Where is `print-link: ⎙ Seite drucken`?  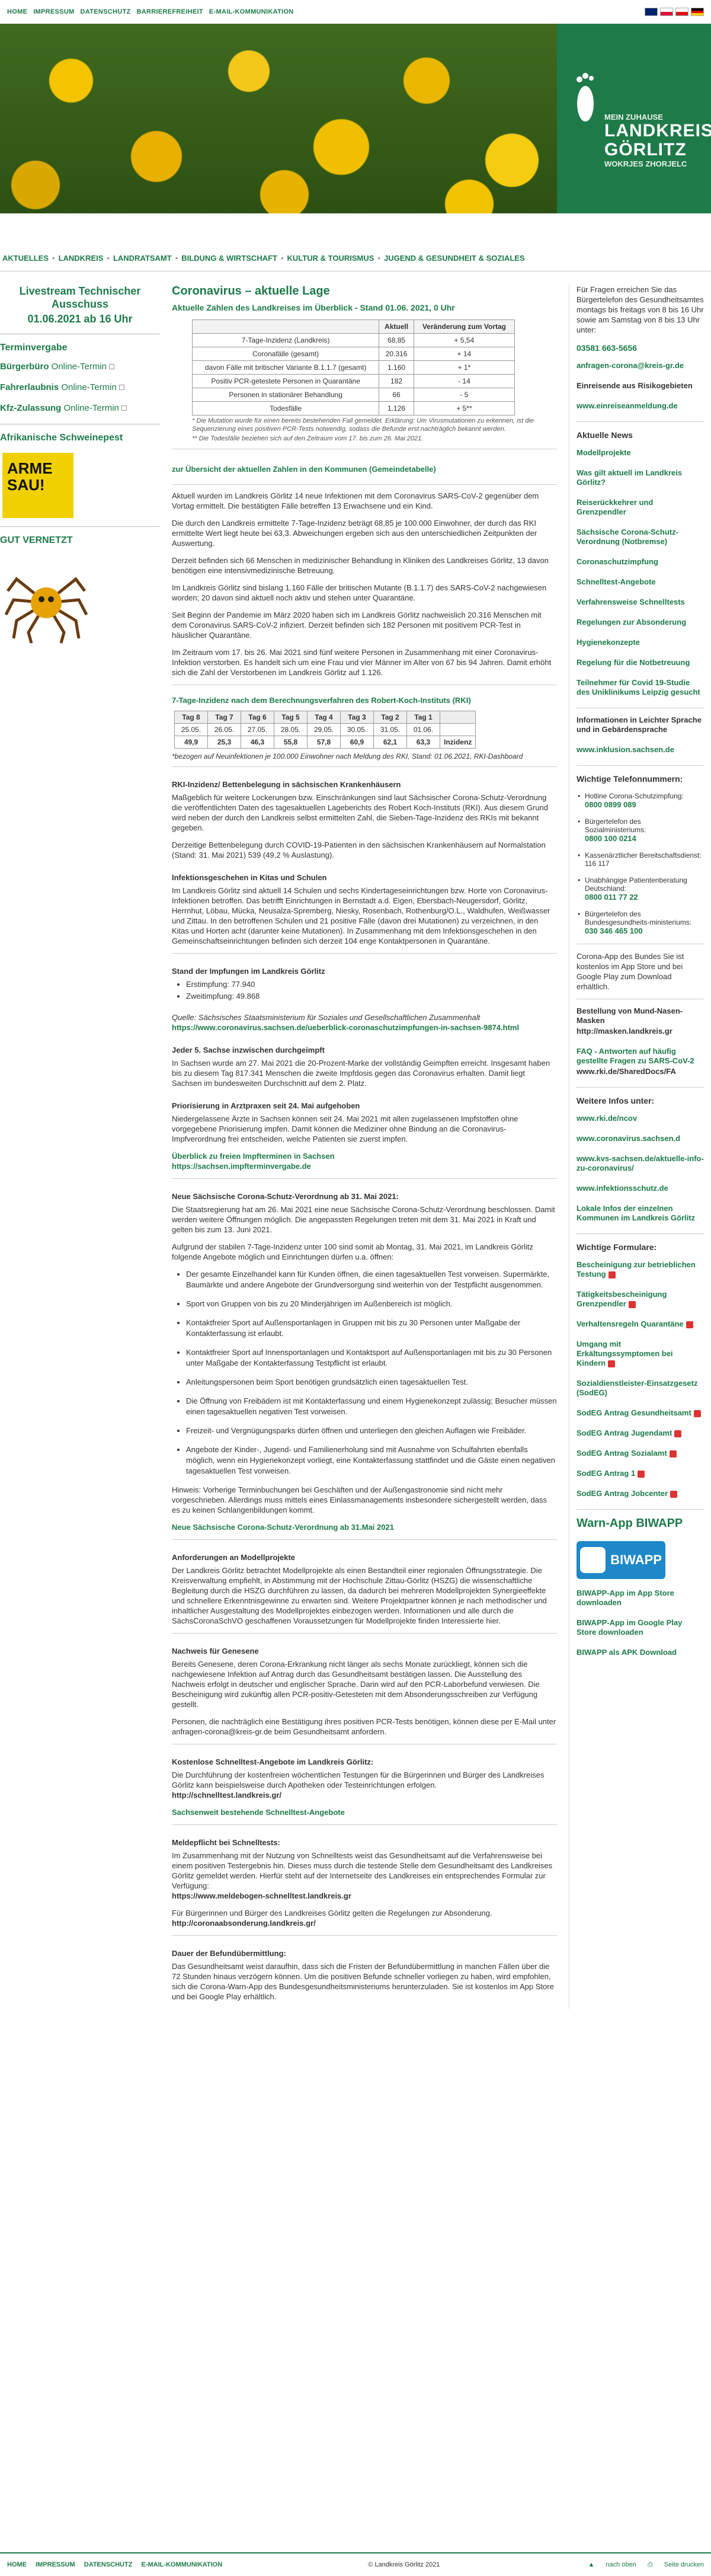 print-link: ⎙ Seite drucken is located at coordinates (676, 2564).